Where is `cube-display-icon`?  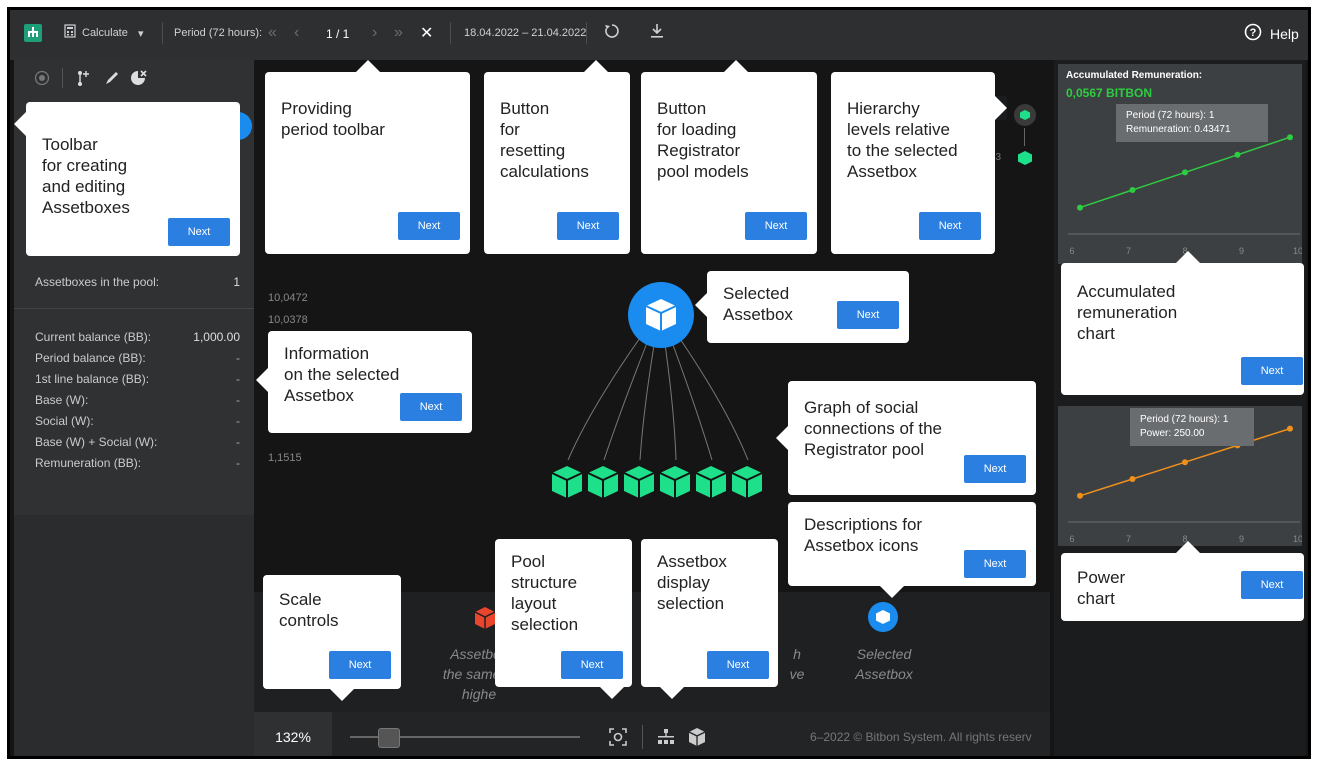 cube-display-icon is located at coordinates (697, 738).